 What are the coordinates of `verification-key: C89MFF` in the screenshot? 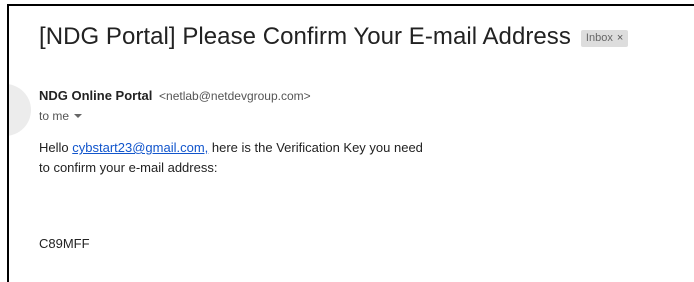 It's located at (64, 243).